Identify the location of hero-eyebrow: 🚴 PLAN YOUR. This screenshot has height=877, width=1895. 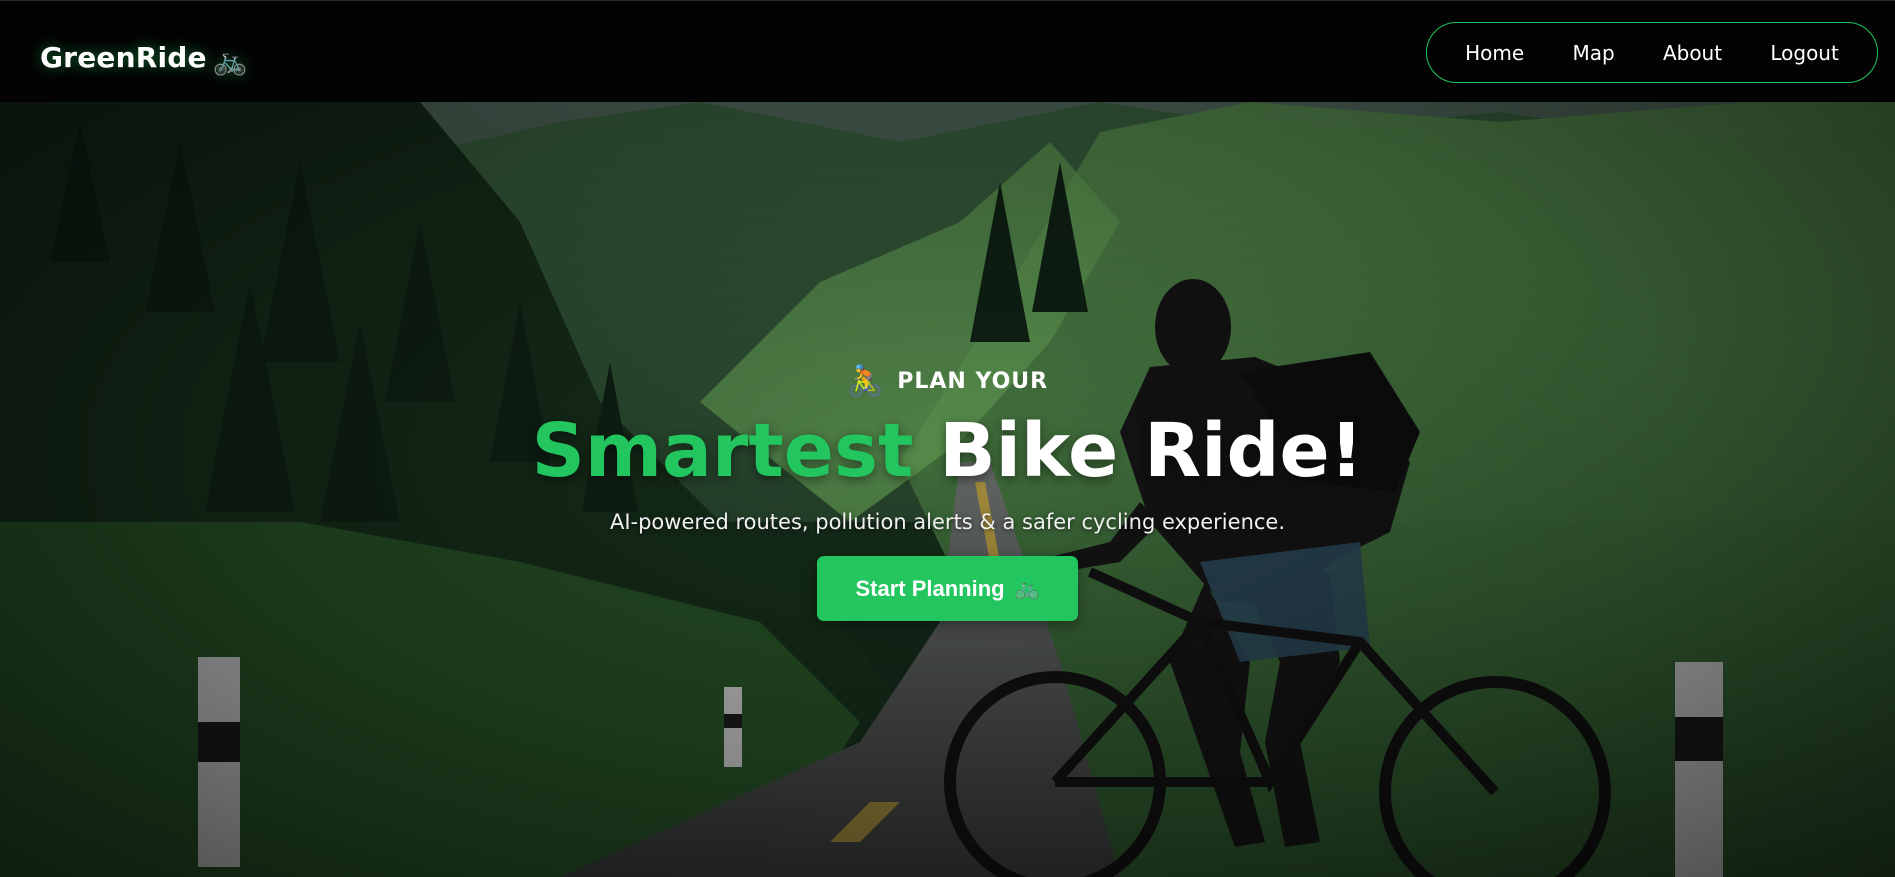
(947, 381).